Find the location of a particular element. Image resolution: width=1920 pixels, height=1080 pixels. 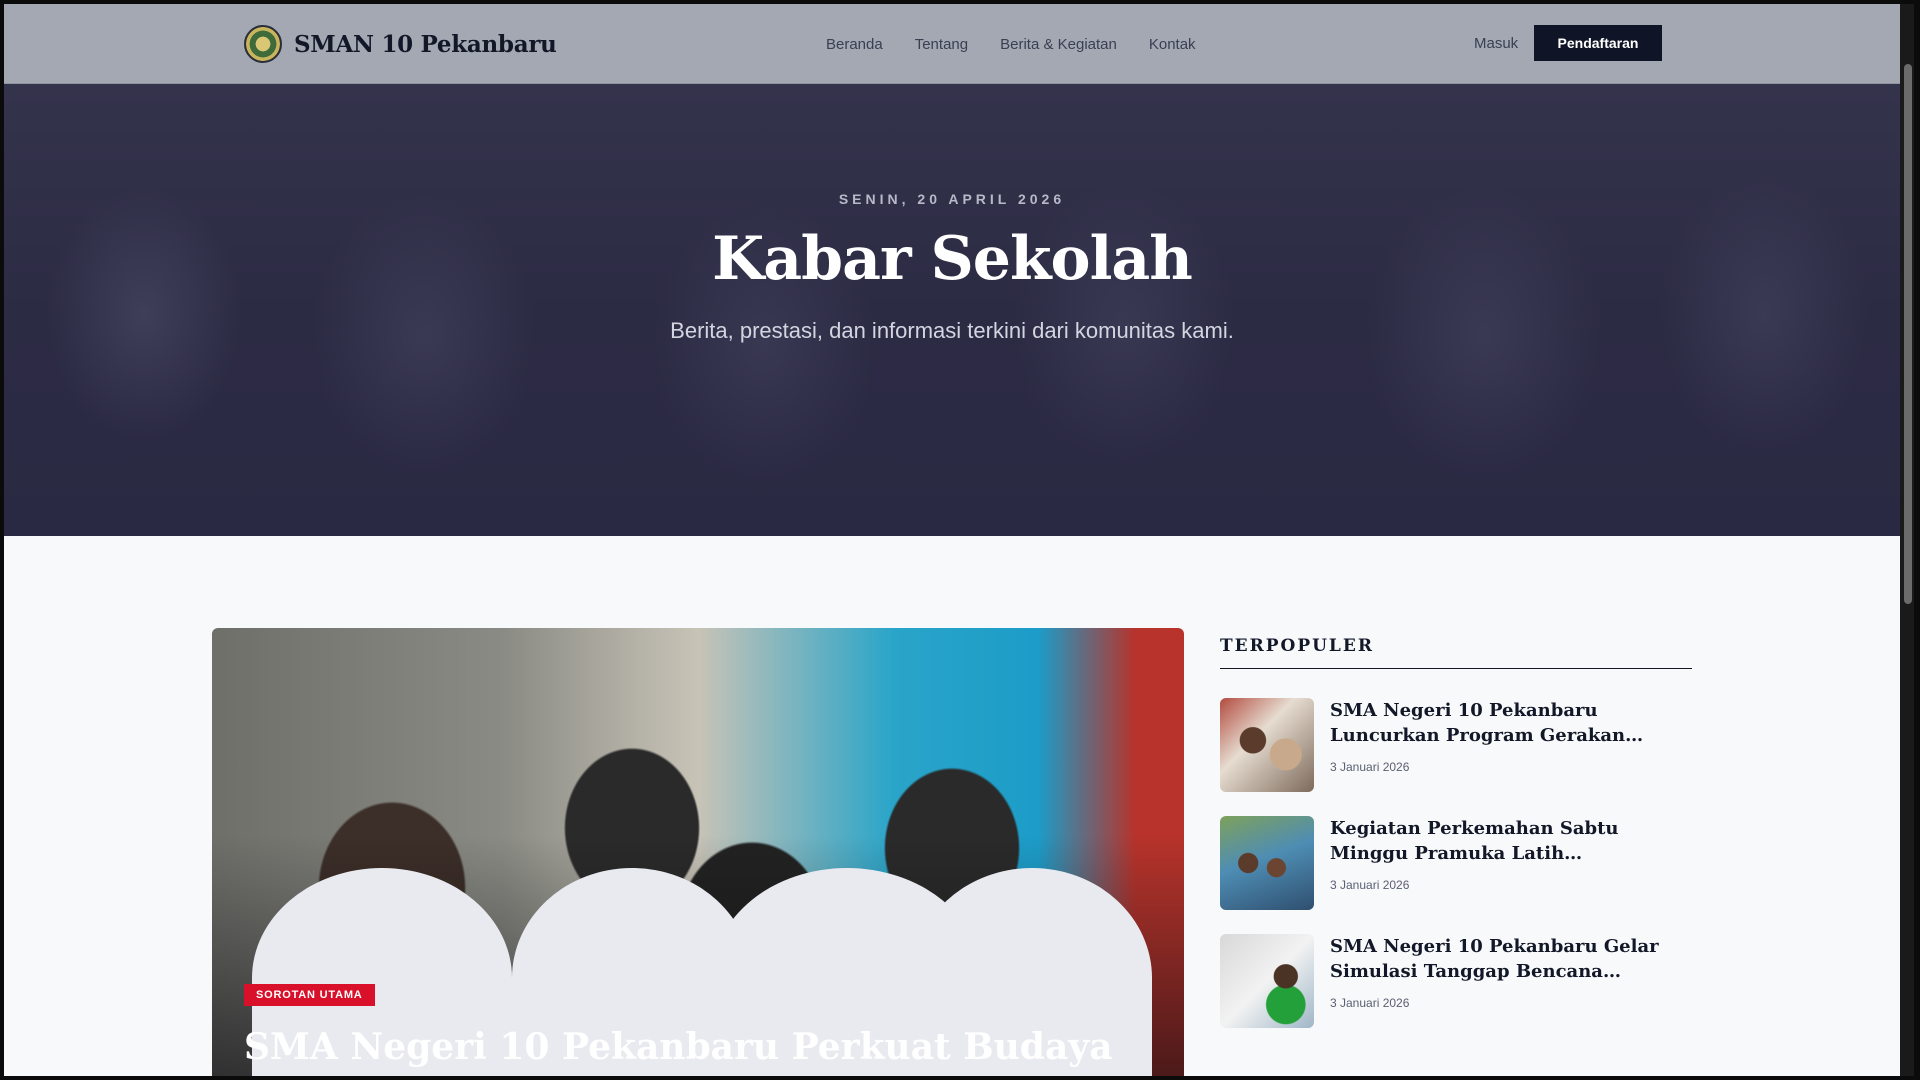

login-link: Masuk is located at coordinates (1496, 43).